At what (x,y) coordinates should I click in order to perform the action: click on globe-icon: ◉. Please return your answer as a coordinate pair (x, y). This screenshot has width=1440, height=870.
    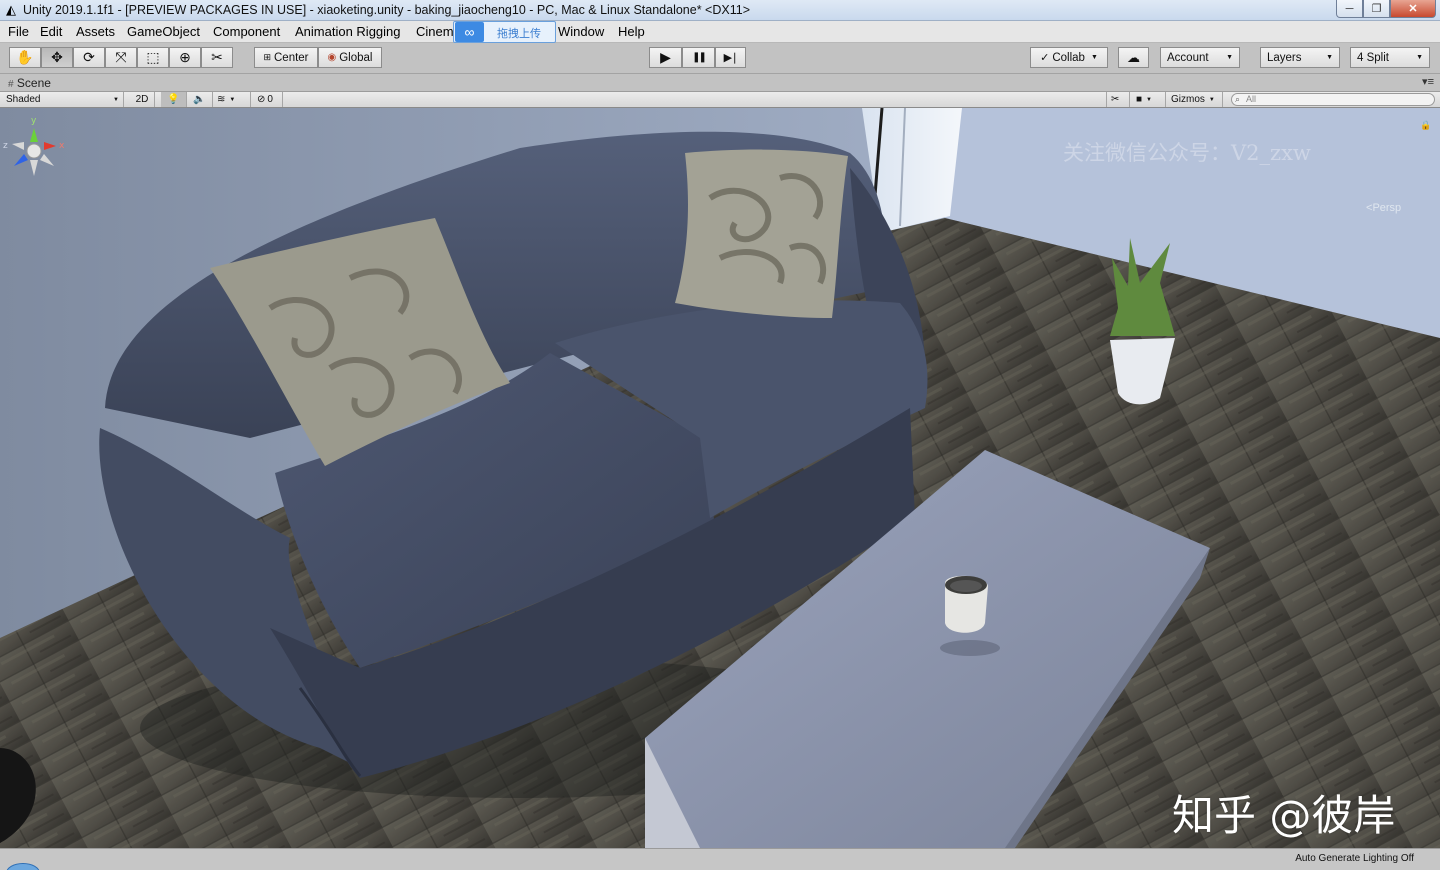
    Looking at the image, I should click on (332, 57).